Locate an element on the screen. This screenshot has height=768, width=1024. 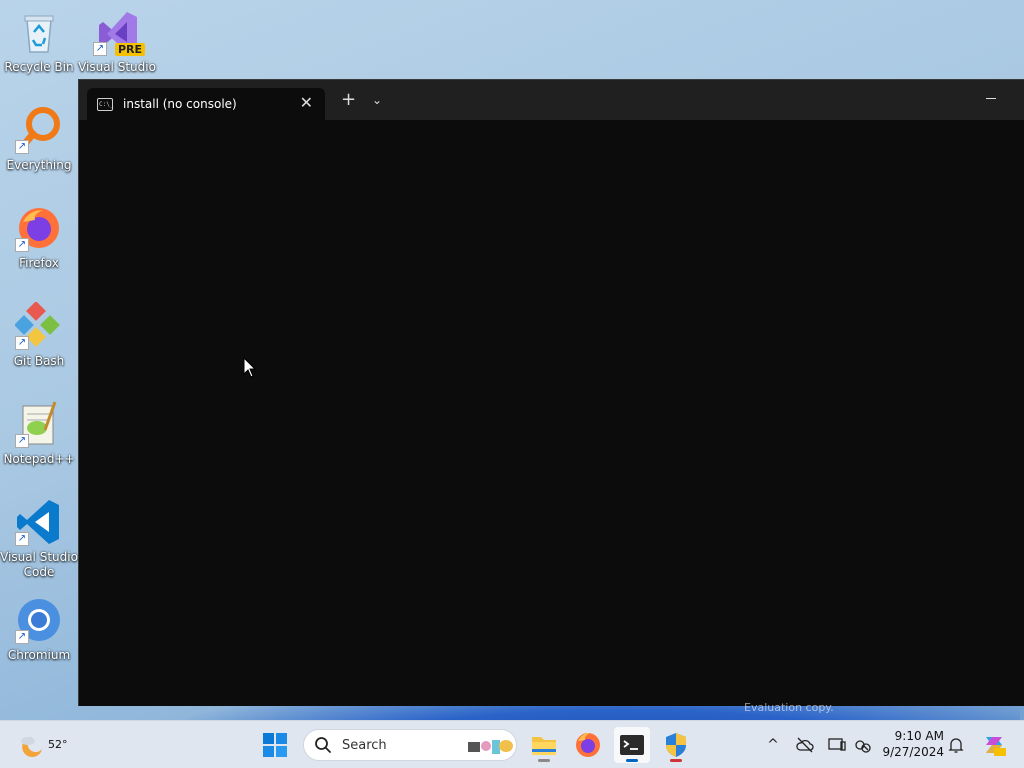
desktop-icon-label: Notepad++ is located at coordinates (39, 459).